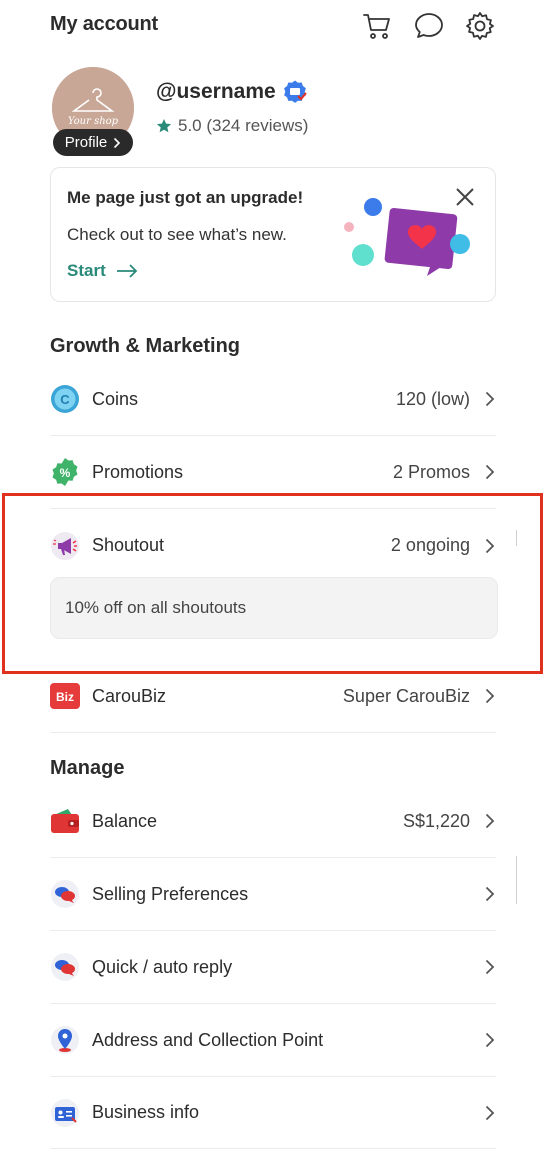 This screenshot has height=1158, width=548. What do you see at coordinates (65, 821) in the screenshot?
I see `wallet-icon` at bounding box center [65, 821].